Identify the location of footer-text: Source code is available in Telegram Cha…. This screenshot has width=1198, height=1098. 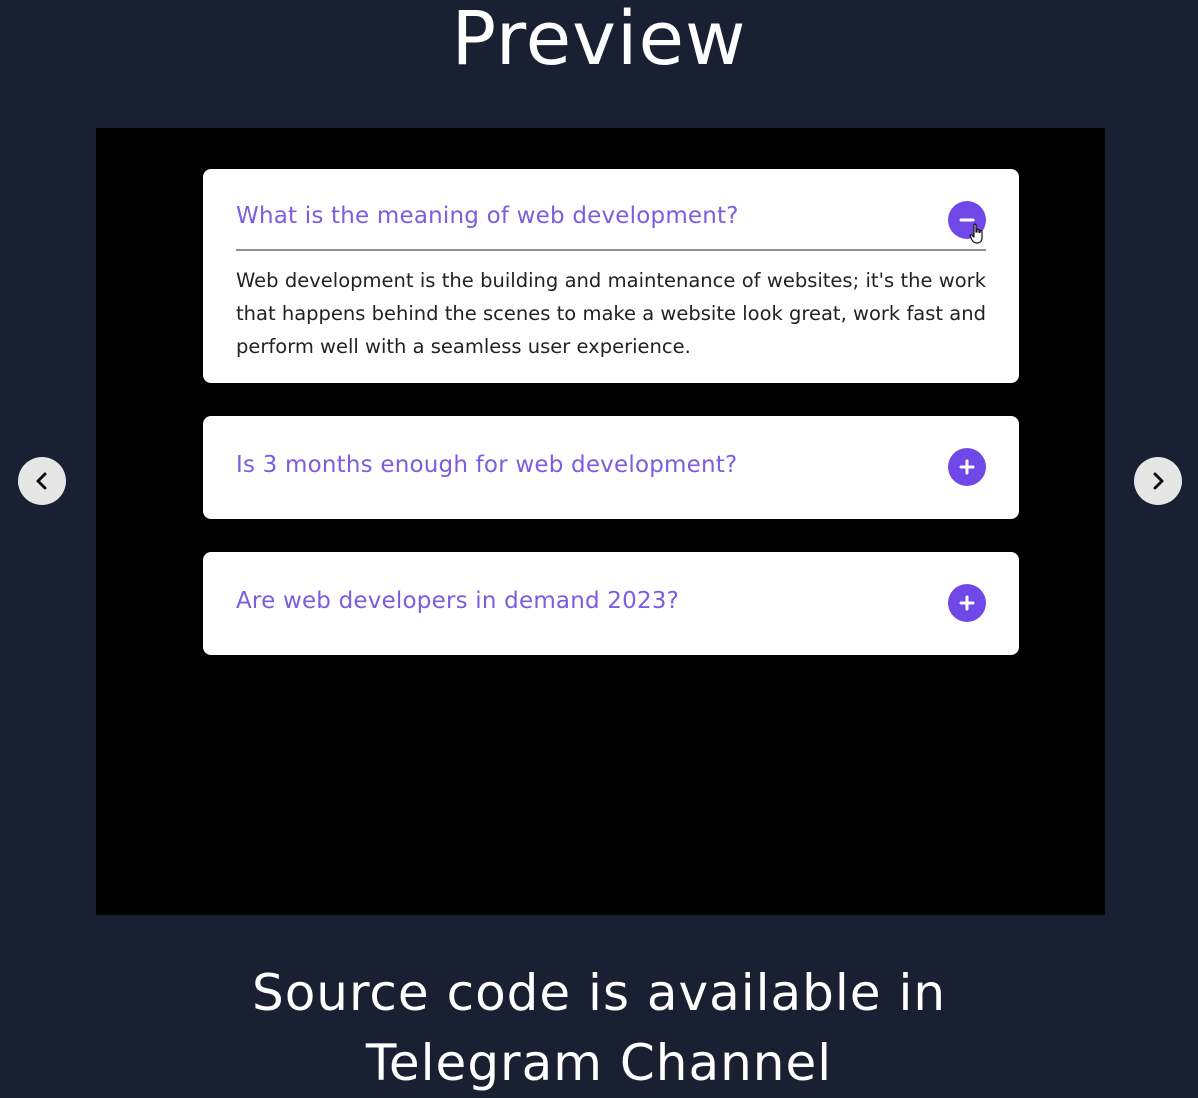
(599, 1028).